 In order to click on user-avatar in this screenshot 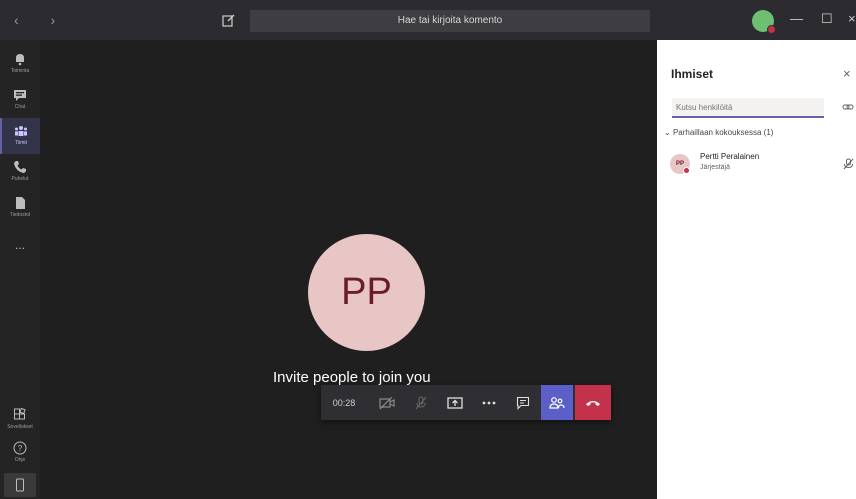, I will do `click(764, 22)`.